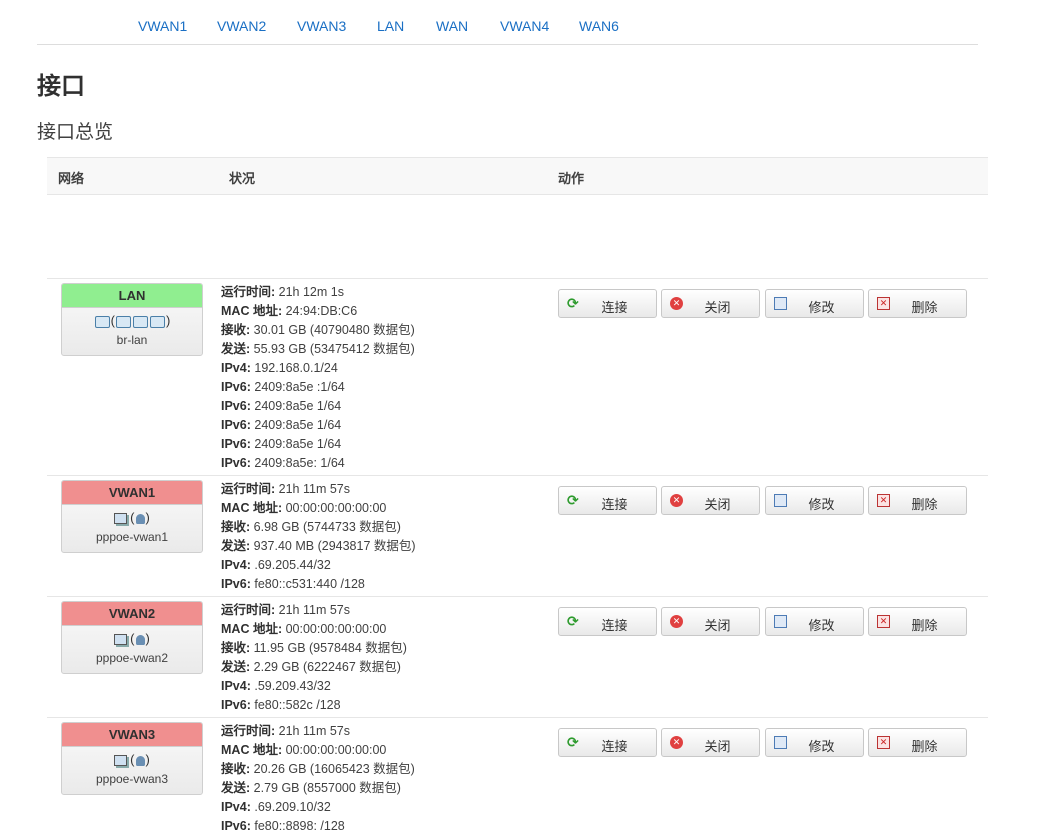 The image size is (1043, 838). Describe the element at coordinates (132, 658) in the screenshot. I see `interface-device: pppoe-vwan2` at that location.